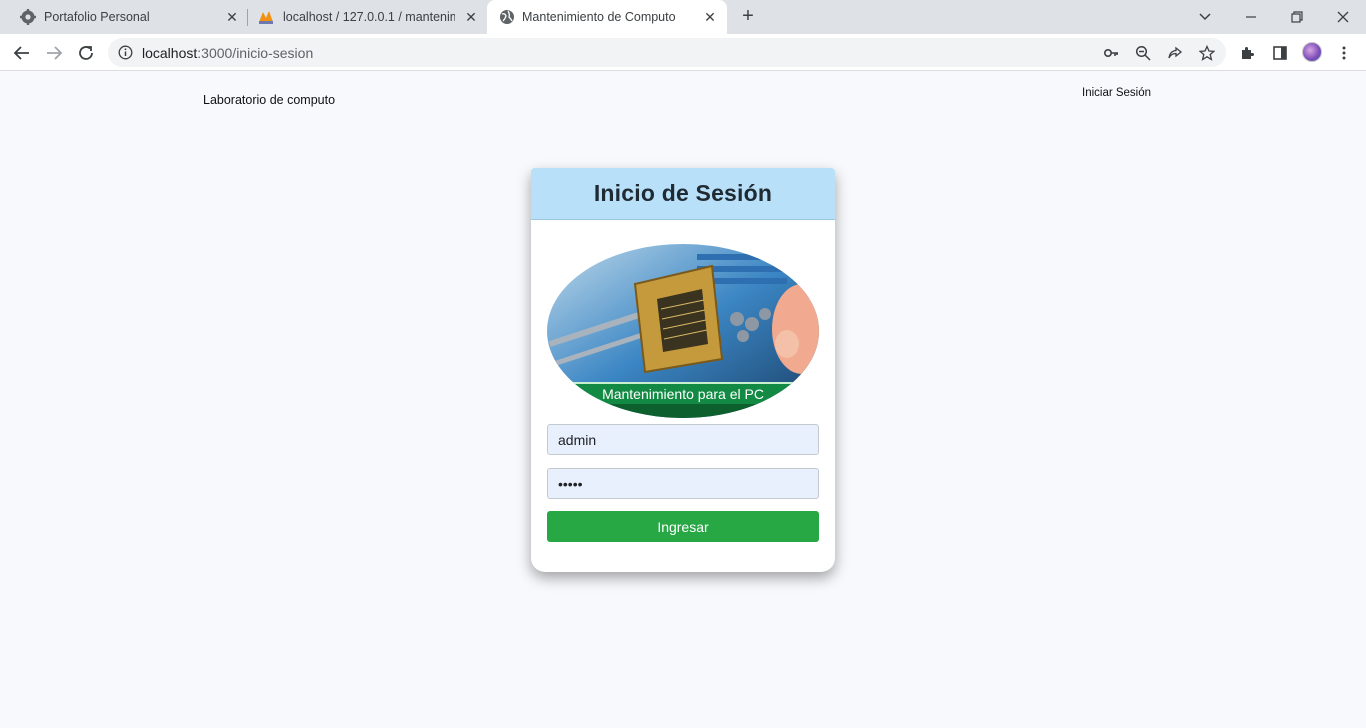  I want to click on gear-icon, so click(28, 17).